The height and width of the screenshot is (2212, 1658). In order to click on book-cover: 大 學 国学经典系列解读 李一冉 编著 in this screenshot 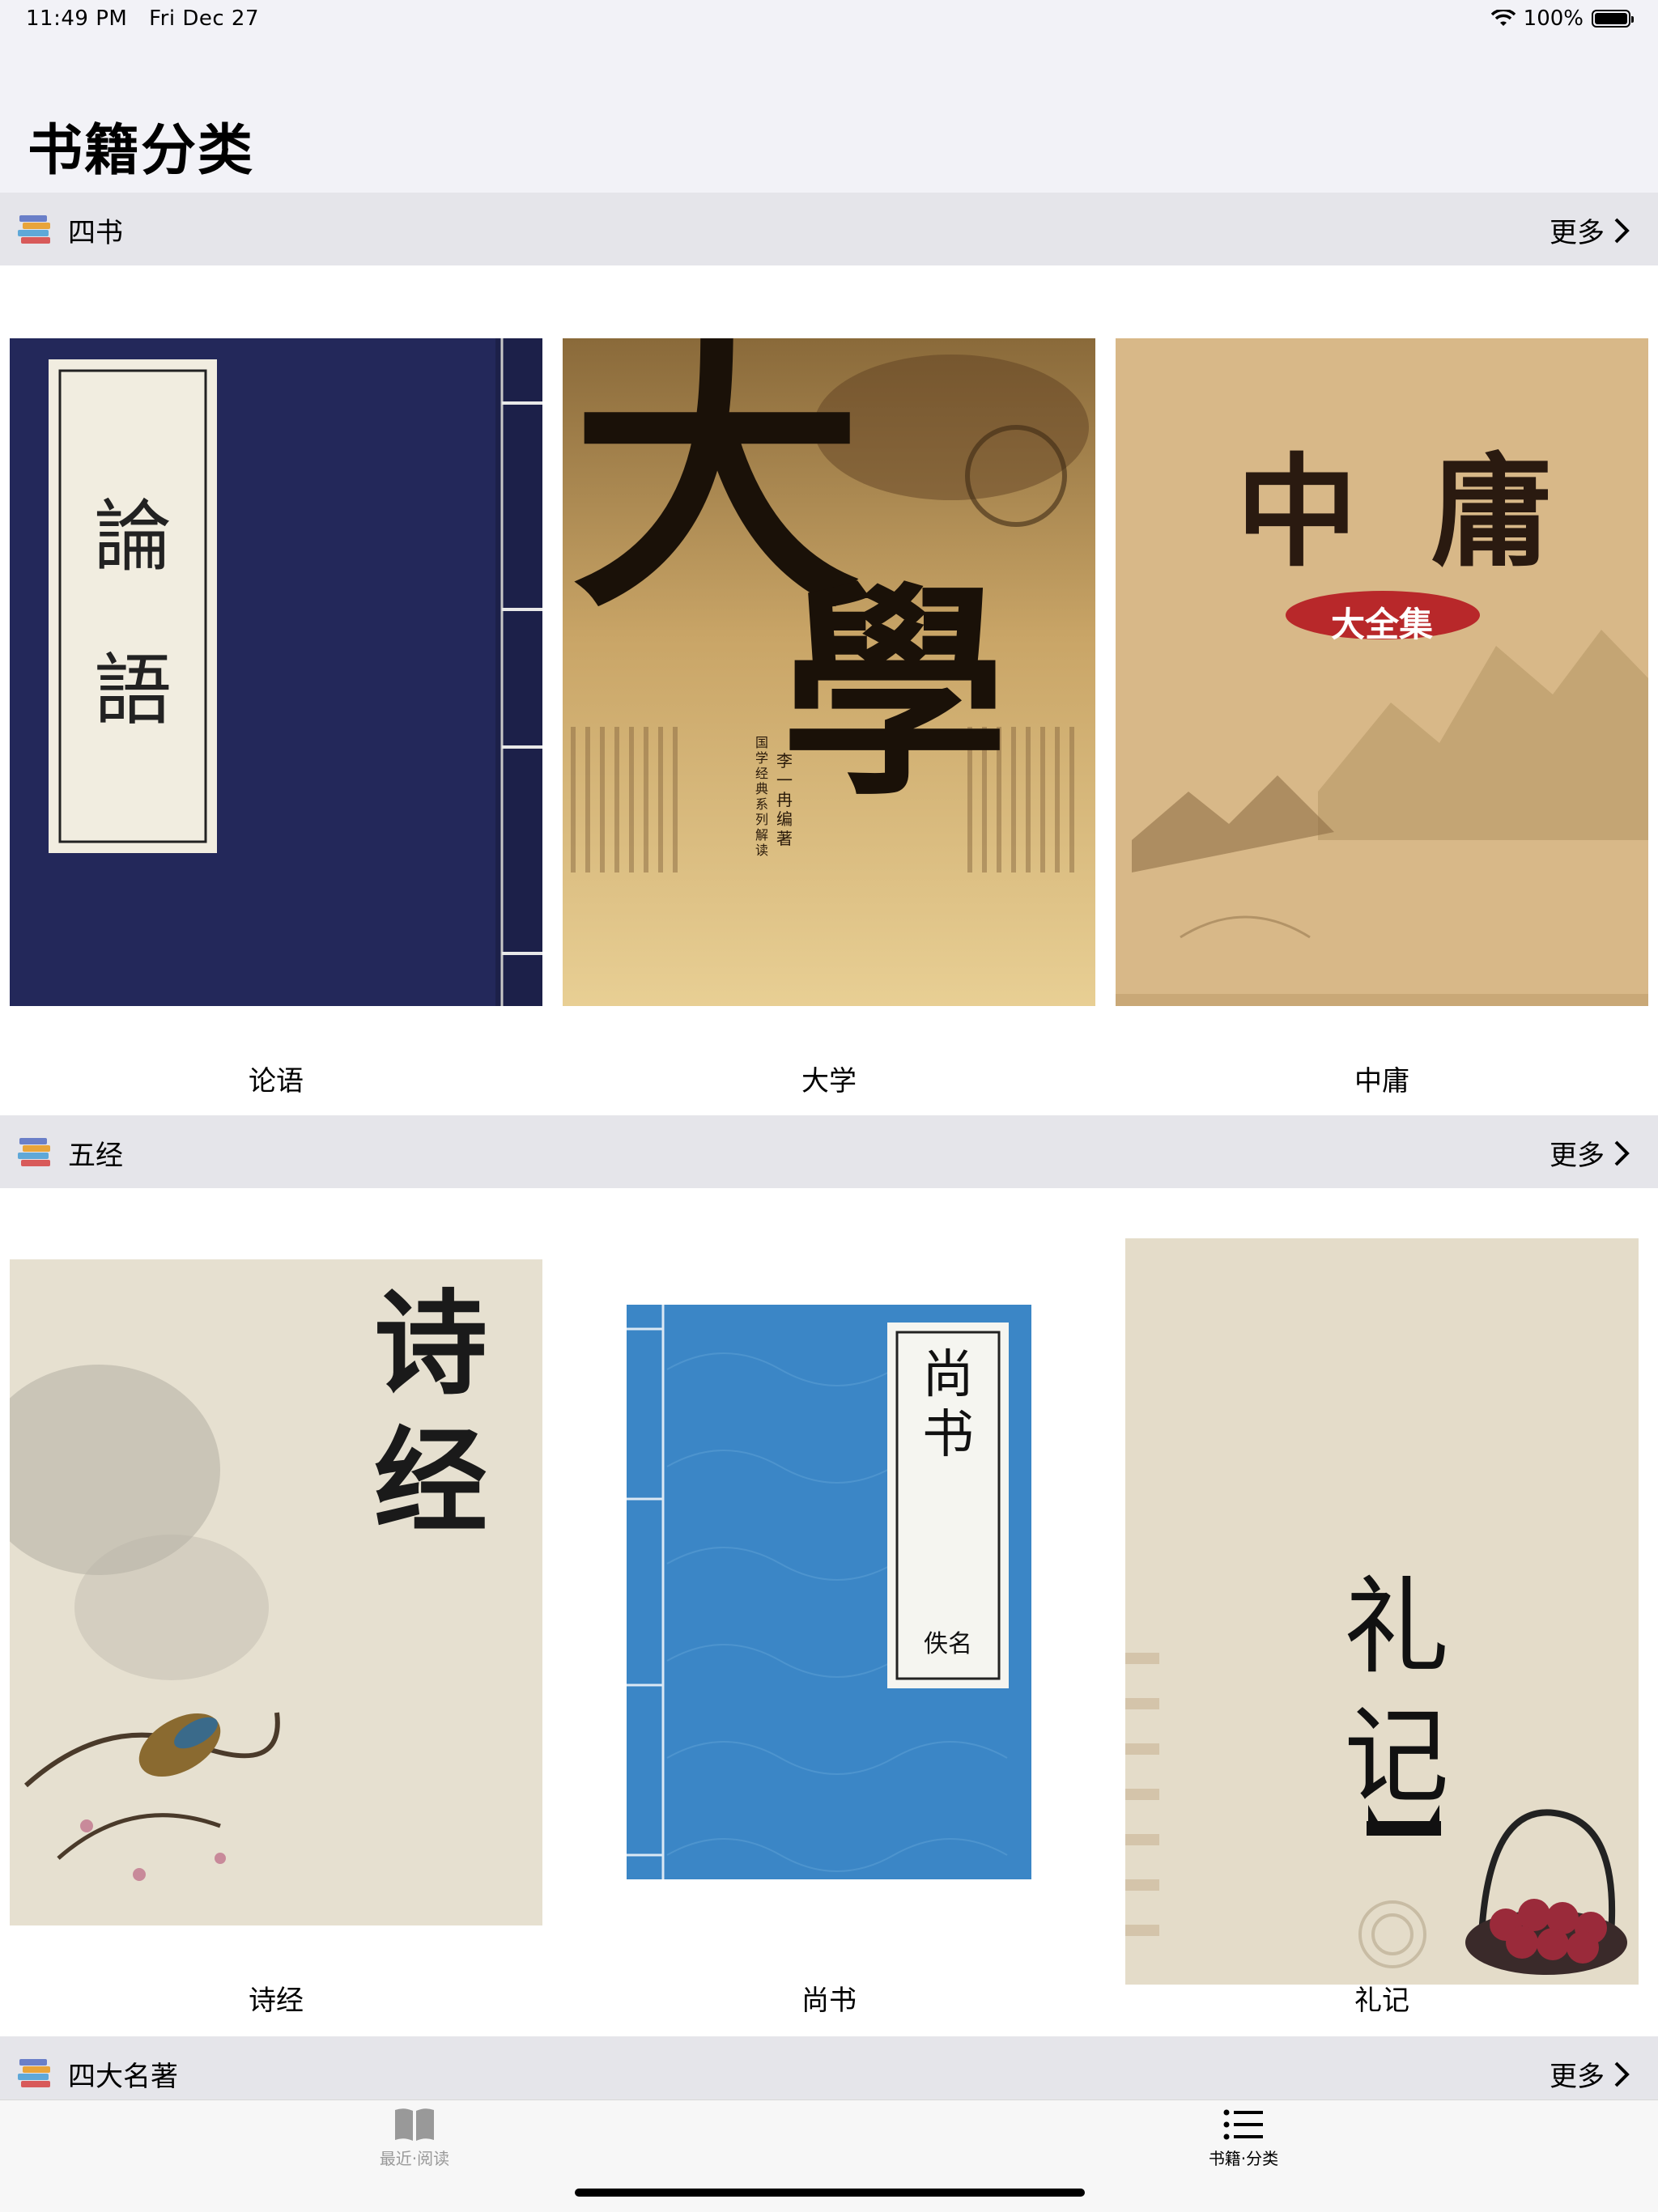, I will do `click(829, 672)`.